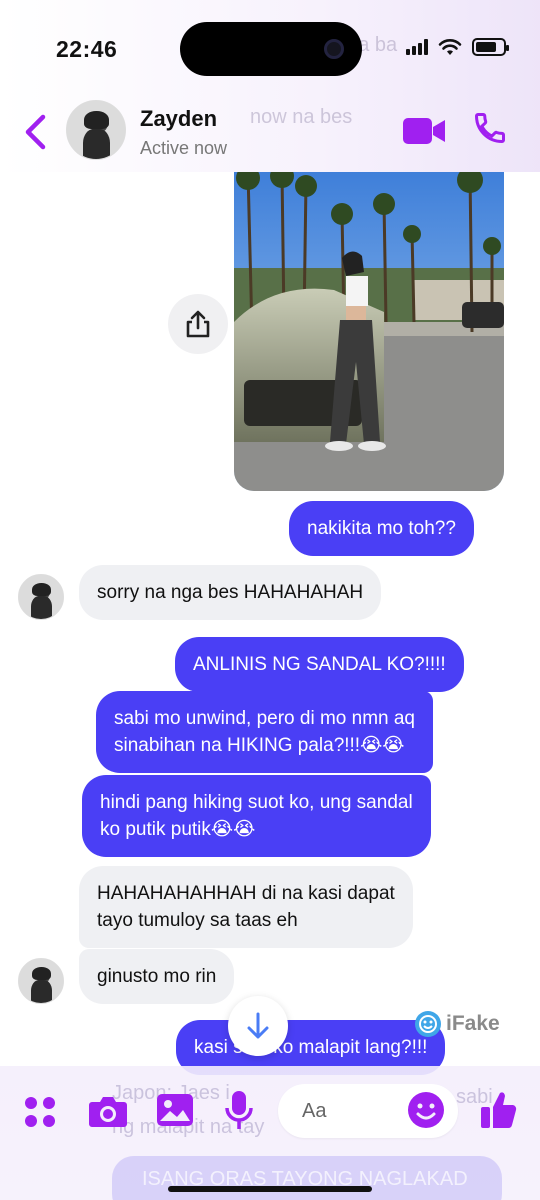 This screenshot has width=540, height=1200. I want to click on message-bubble-incoming: ginusto mo rin, so click(157, 976).